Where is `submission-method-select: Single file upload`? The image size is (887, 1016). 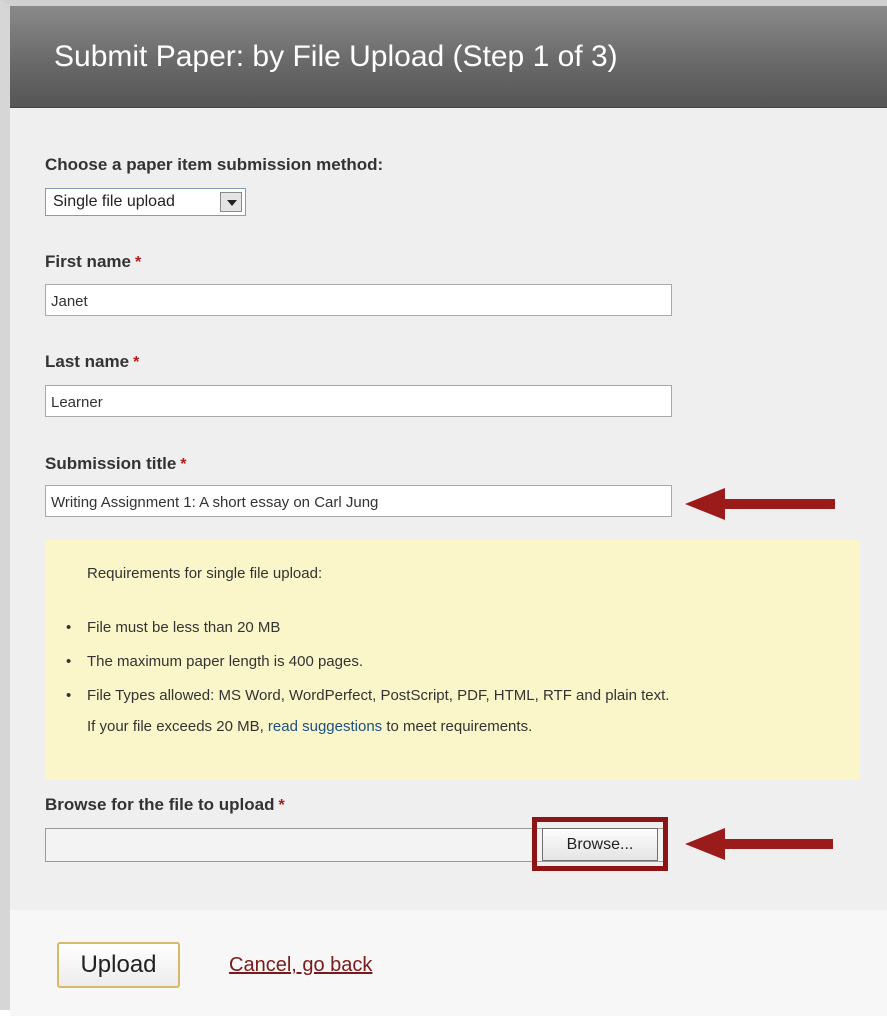
submission-method-select: Single file upload is located at coordinates (145, 202).